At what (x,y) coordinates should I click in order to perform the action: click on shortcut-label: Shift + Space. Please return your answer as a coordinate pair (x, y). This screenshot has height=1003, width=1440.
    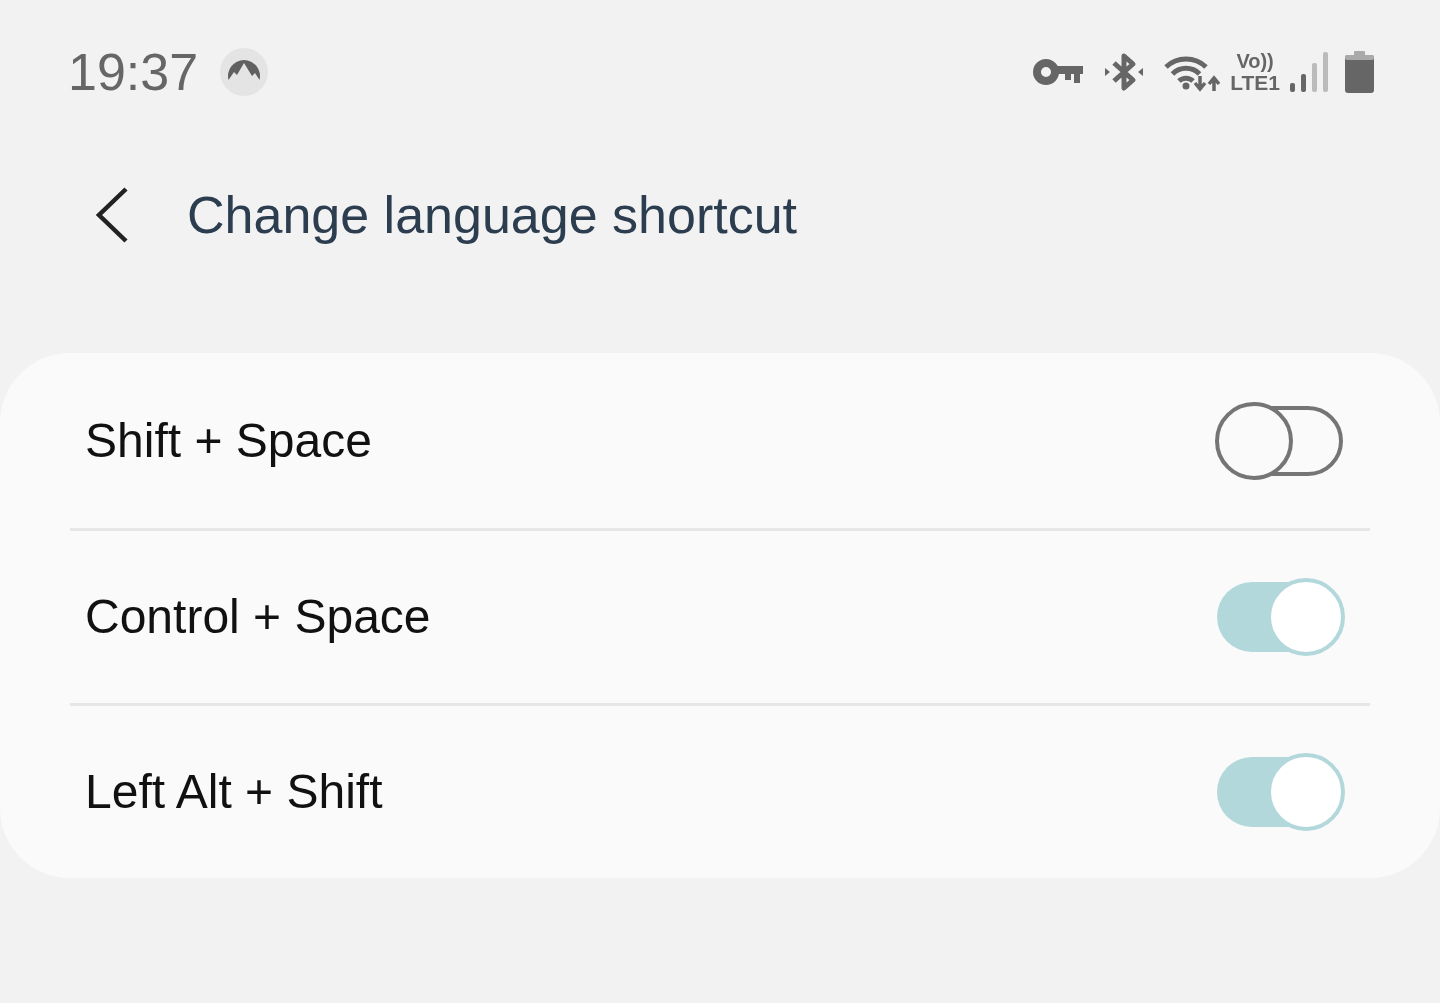
    Looking at the image, I should click on (228, 440).